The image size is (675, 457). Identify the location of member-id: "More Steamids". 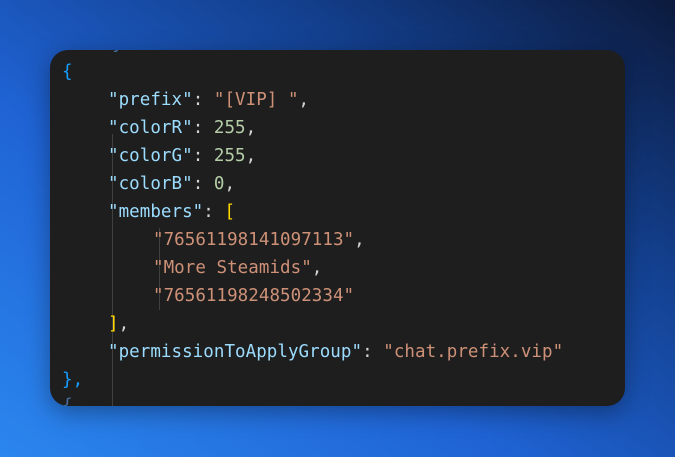
(232, 268).